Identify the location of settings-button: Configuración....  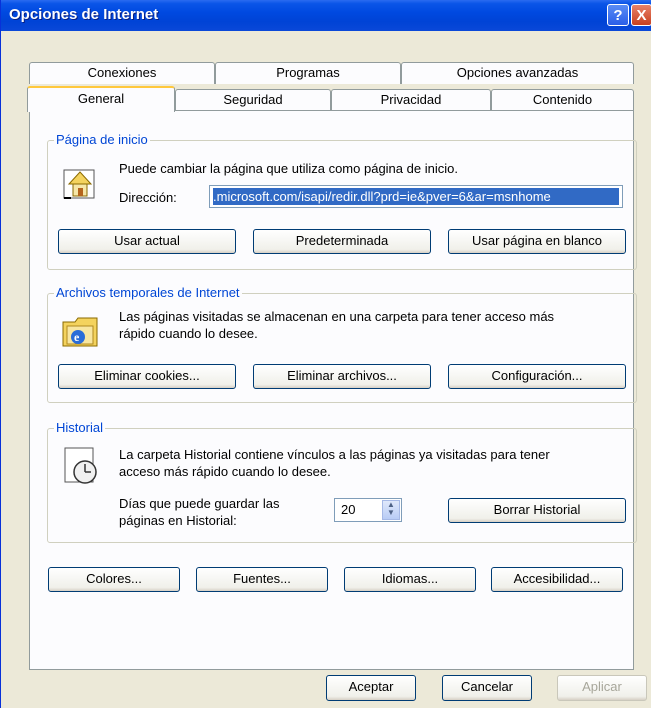
(537, 376).